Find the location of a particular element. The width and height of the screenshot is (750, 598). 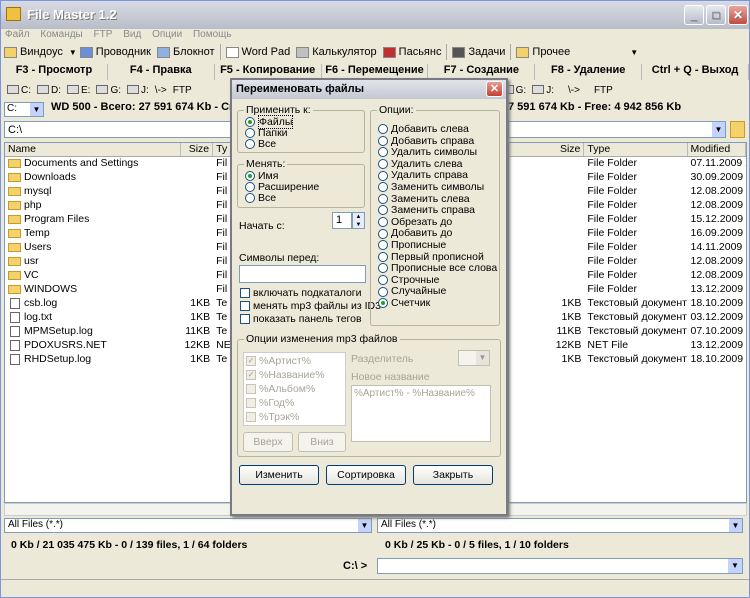

option-radio: Удалить справа is located at coordinates (423, 175).